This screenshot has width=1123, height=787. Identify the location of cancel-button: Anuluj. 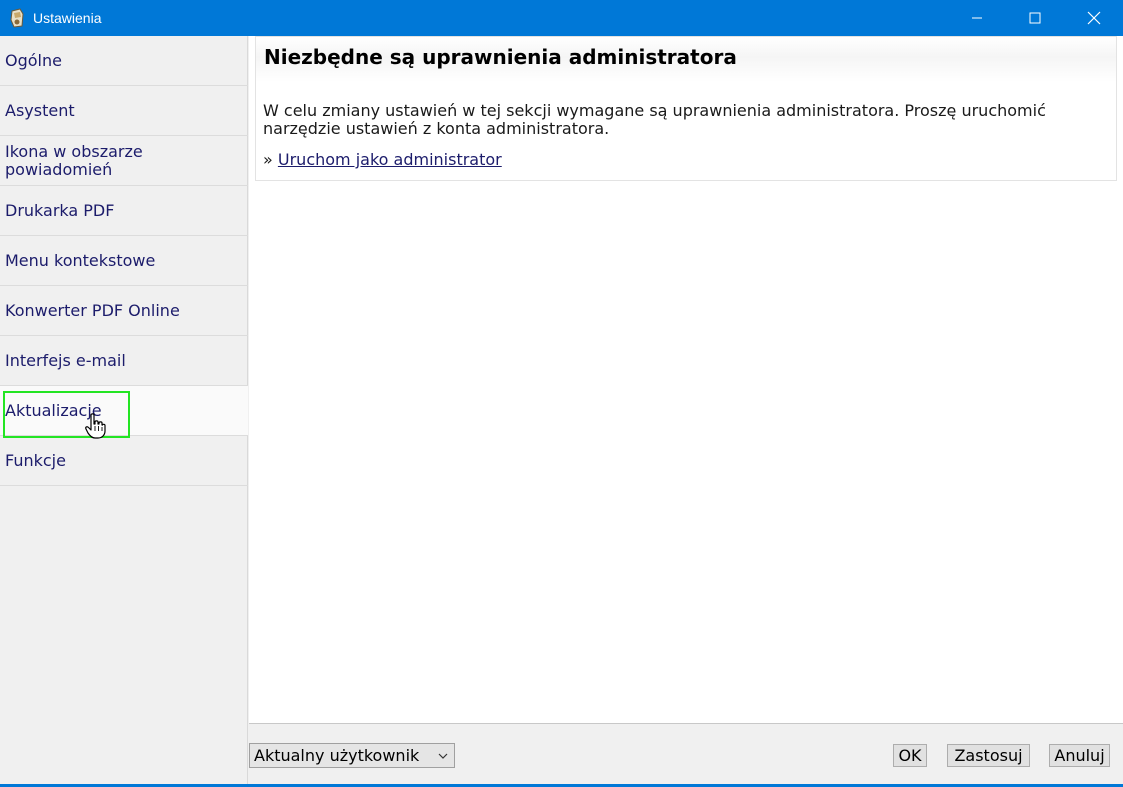
(1079, 755).